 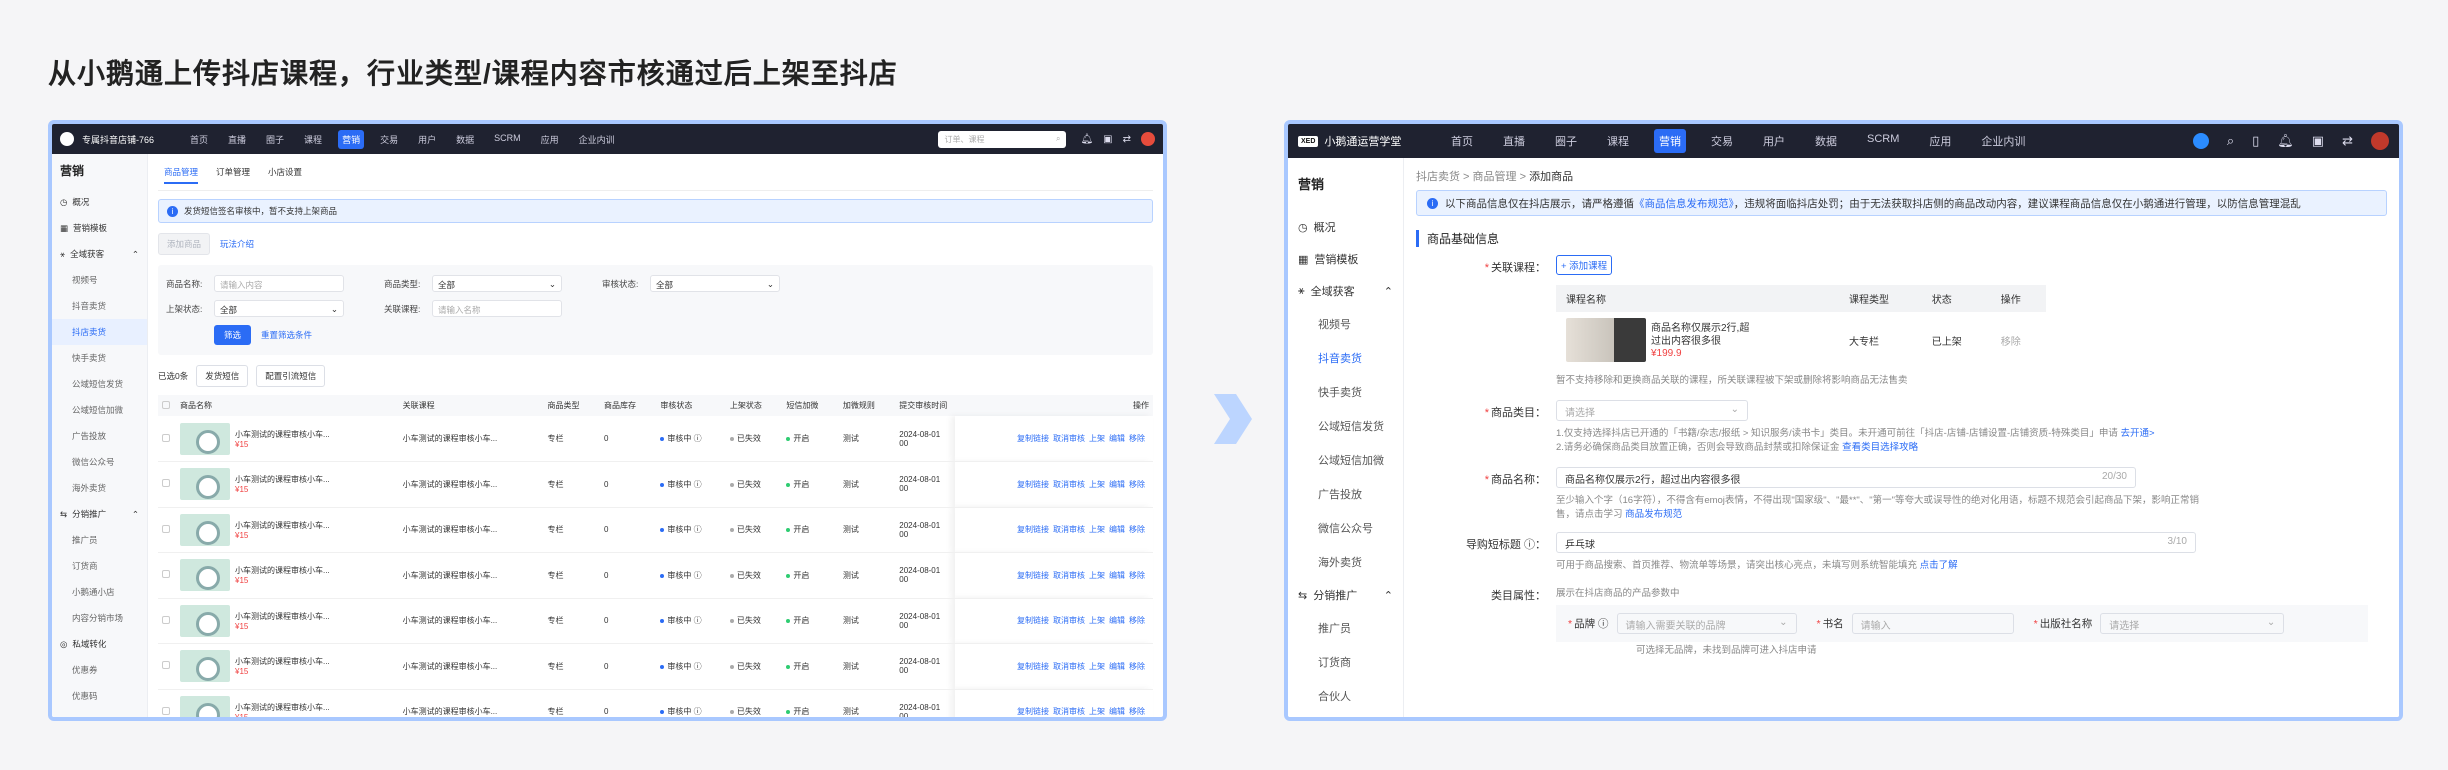 What do you see at coordinates (1584, 265) in the screenshot?
I see `add-course-button: + 添加课程` at bounding box center [1584, 265].